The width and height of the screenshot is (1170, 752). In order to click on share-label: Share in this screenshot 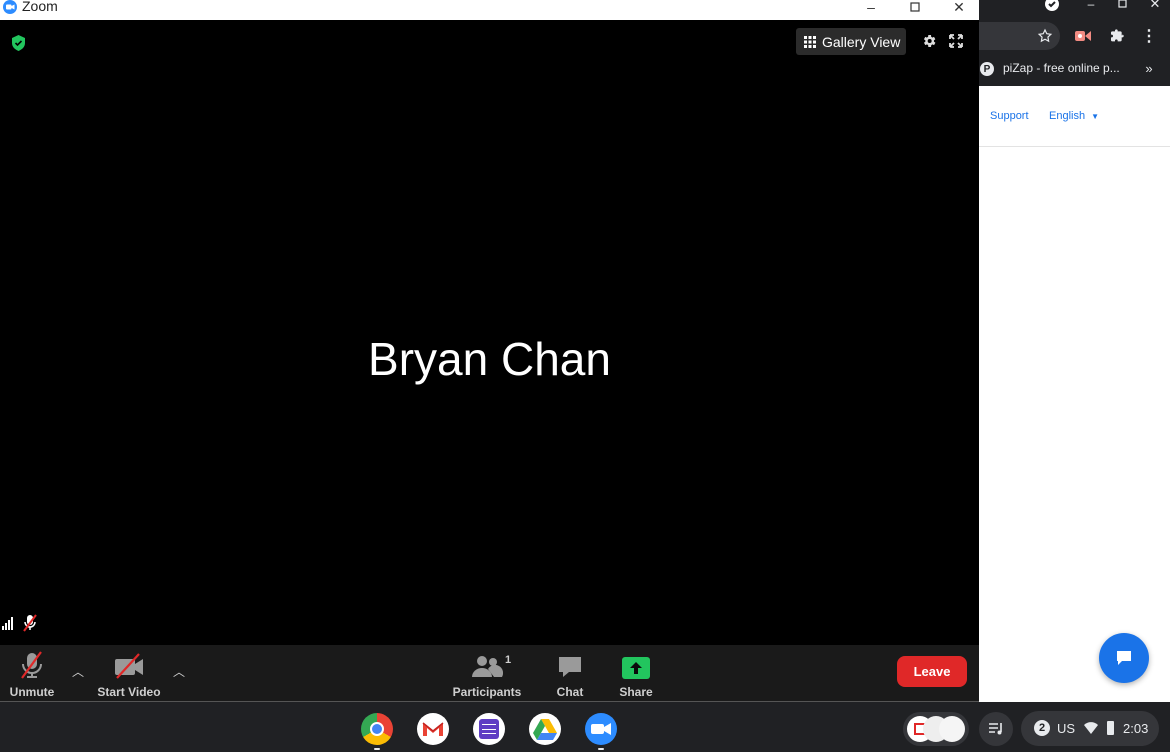, I will do `click(636, 692)`.